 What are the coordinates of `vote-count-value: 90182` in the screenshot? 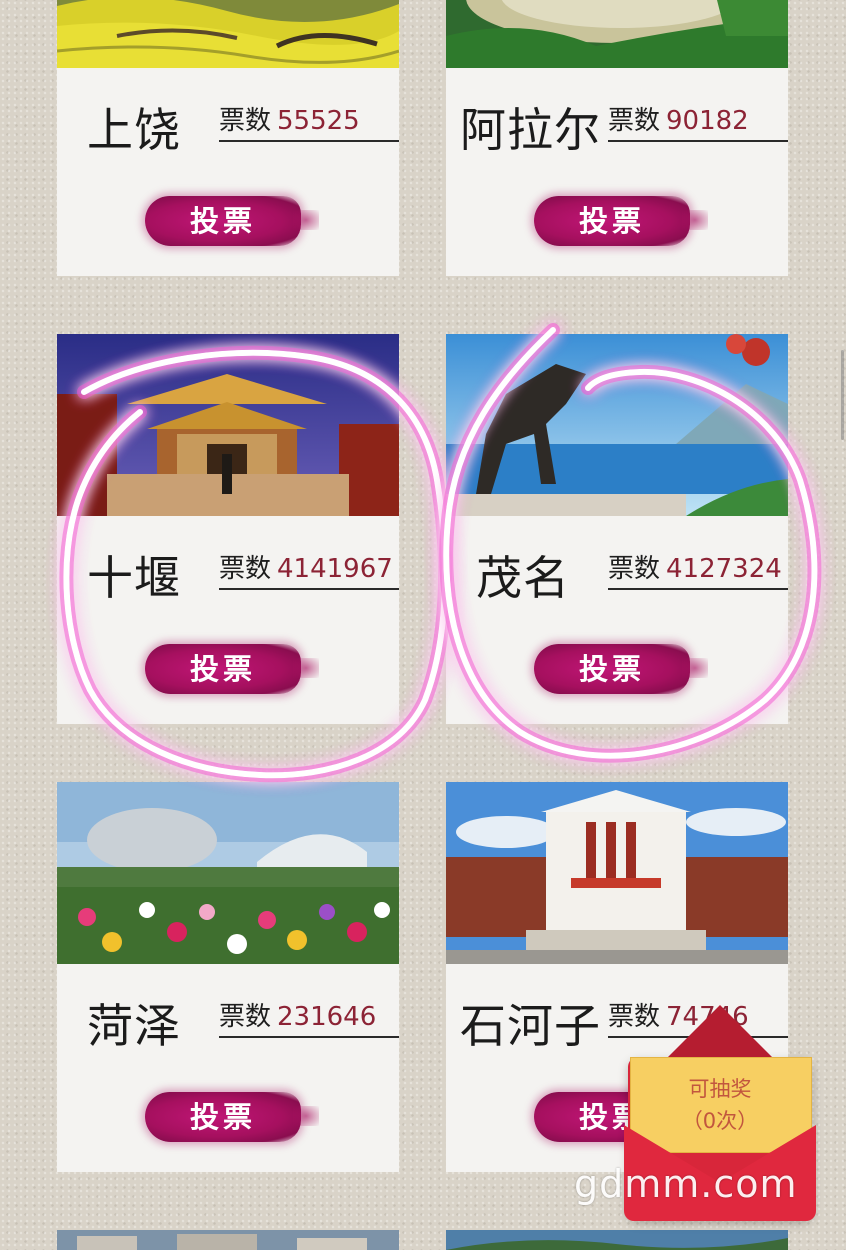 It's located at (707, 121).